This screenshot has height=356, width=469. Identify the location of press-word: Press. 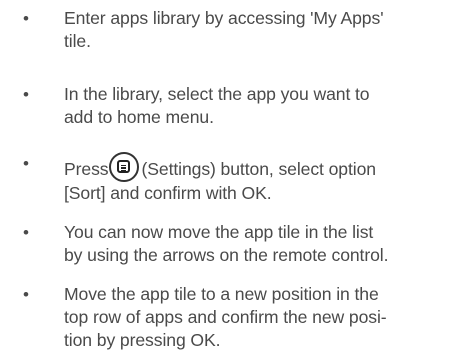
(86, 169).